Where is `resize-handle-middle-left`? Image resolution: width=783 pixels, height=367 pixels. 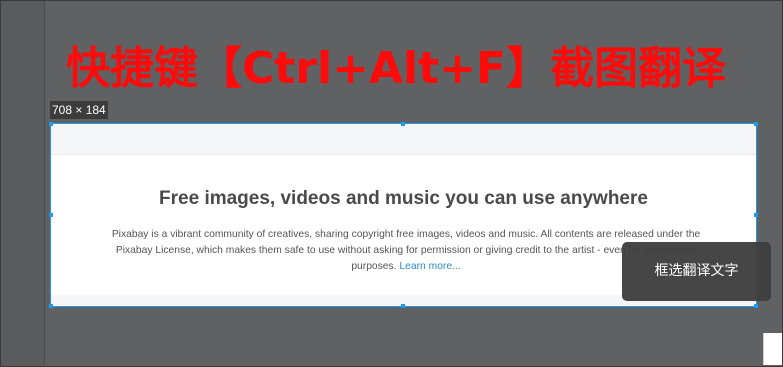
resize-handle-middle-left is located at coordinates (51, 215).